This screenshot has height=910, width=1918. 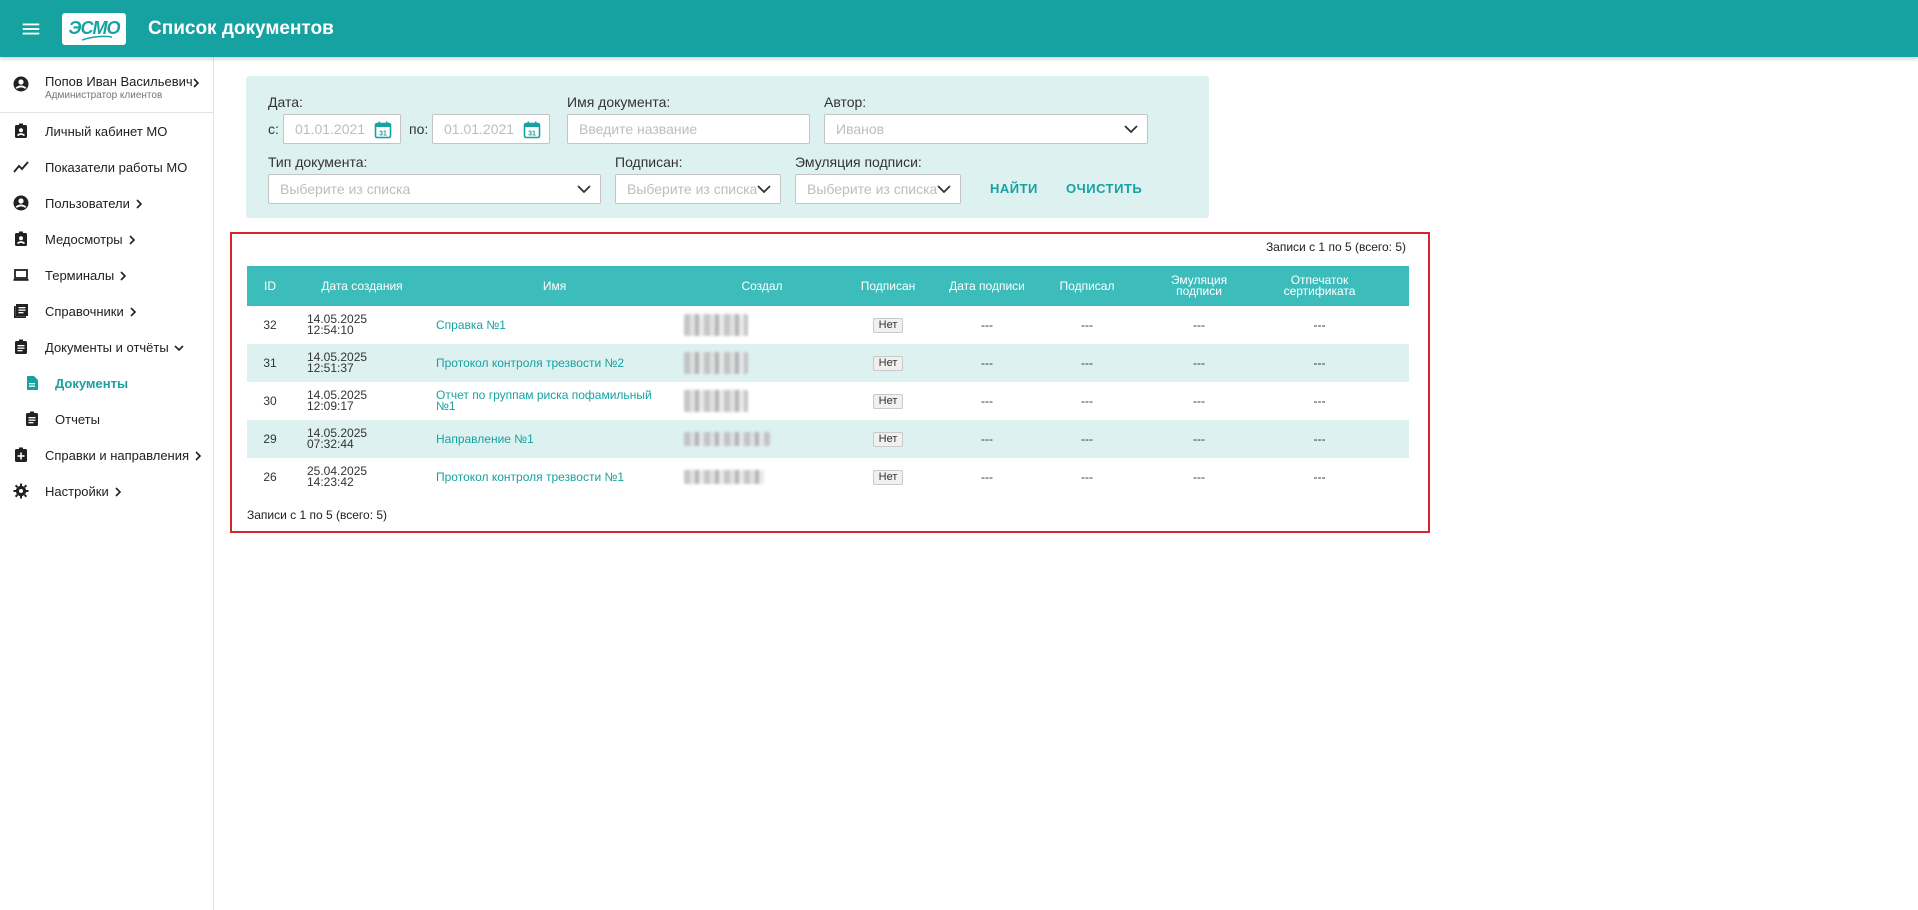 I want to click on signed-select: Выберите из списка, so click(x=698, y=189).